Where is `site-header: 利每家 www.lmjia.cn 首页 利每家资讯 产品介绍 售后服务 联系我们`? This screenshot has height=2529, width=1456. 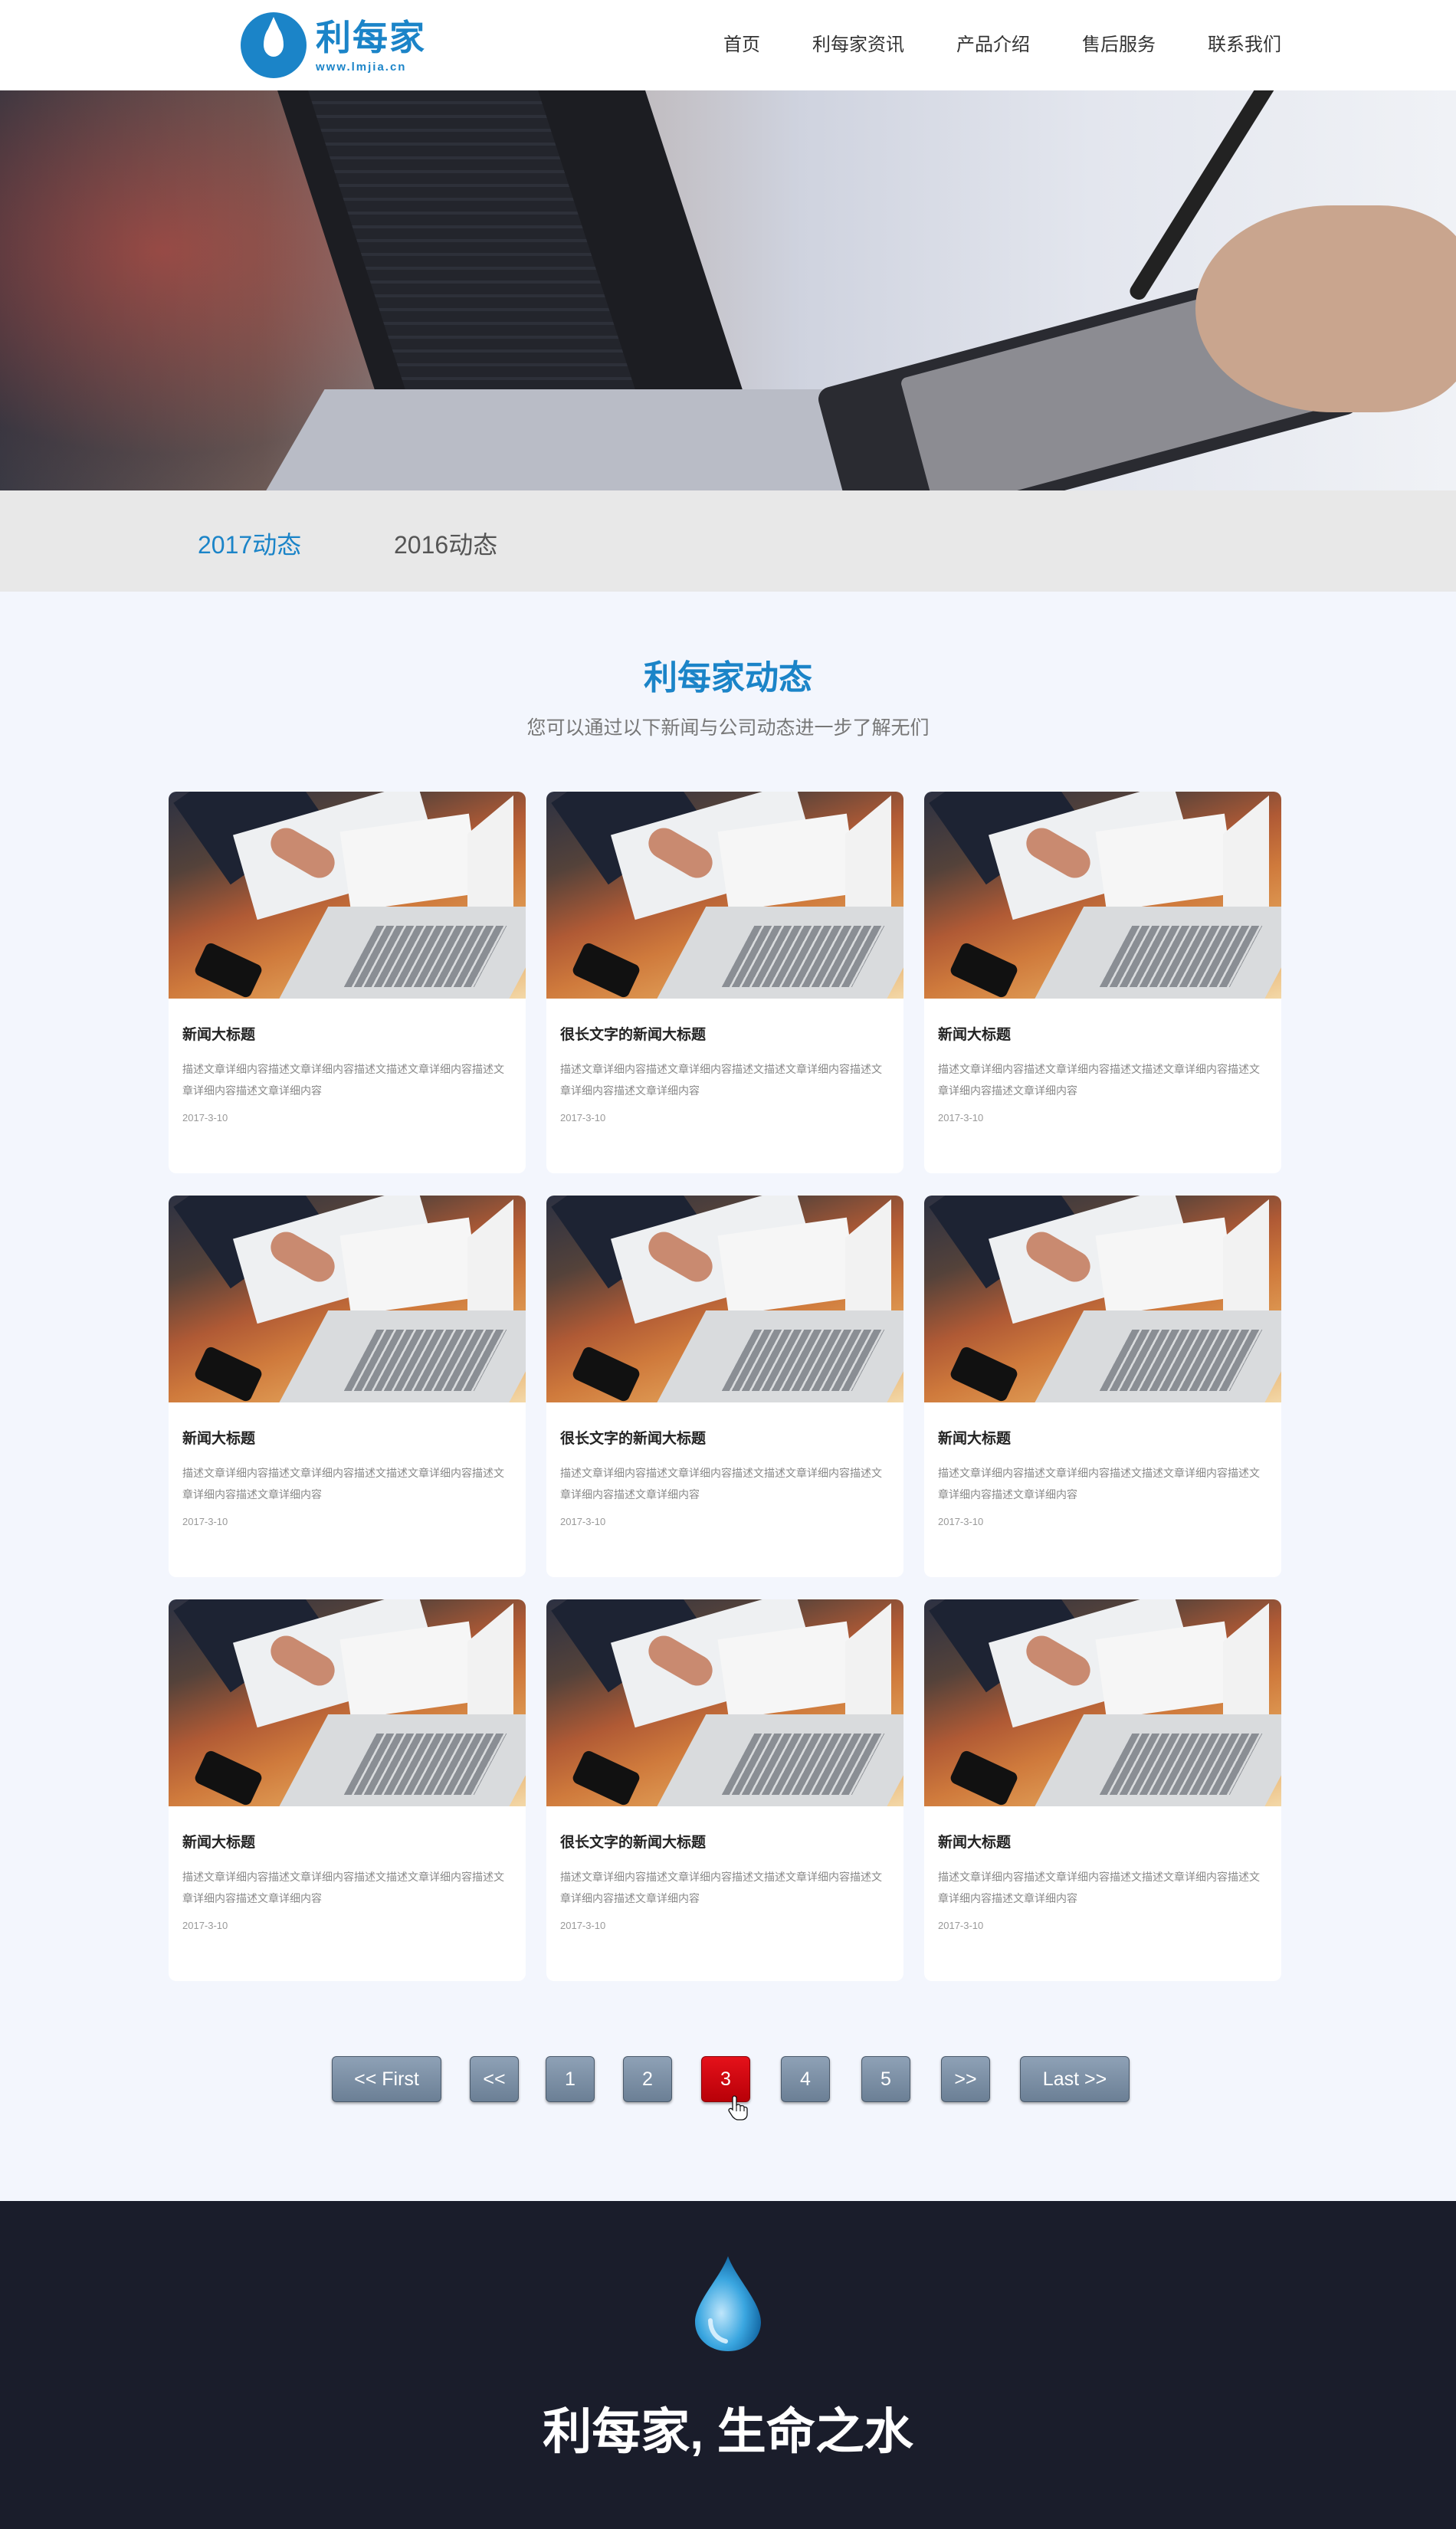 site-header: 利每家 www.lmjia.cn 首页 利每家资讯 产品介绍 售后服务 联系我们 is located at coordinates (728, 45).